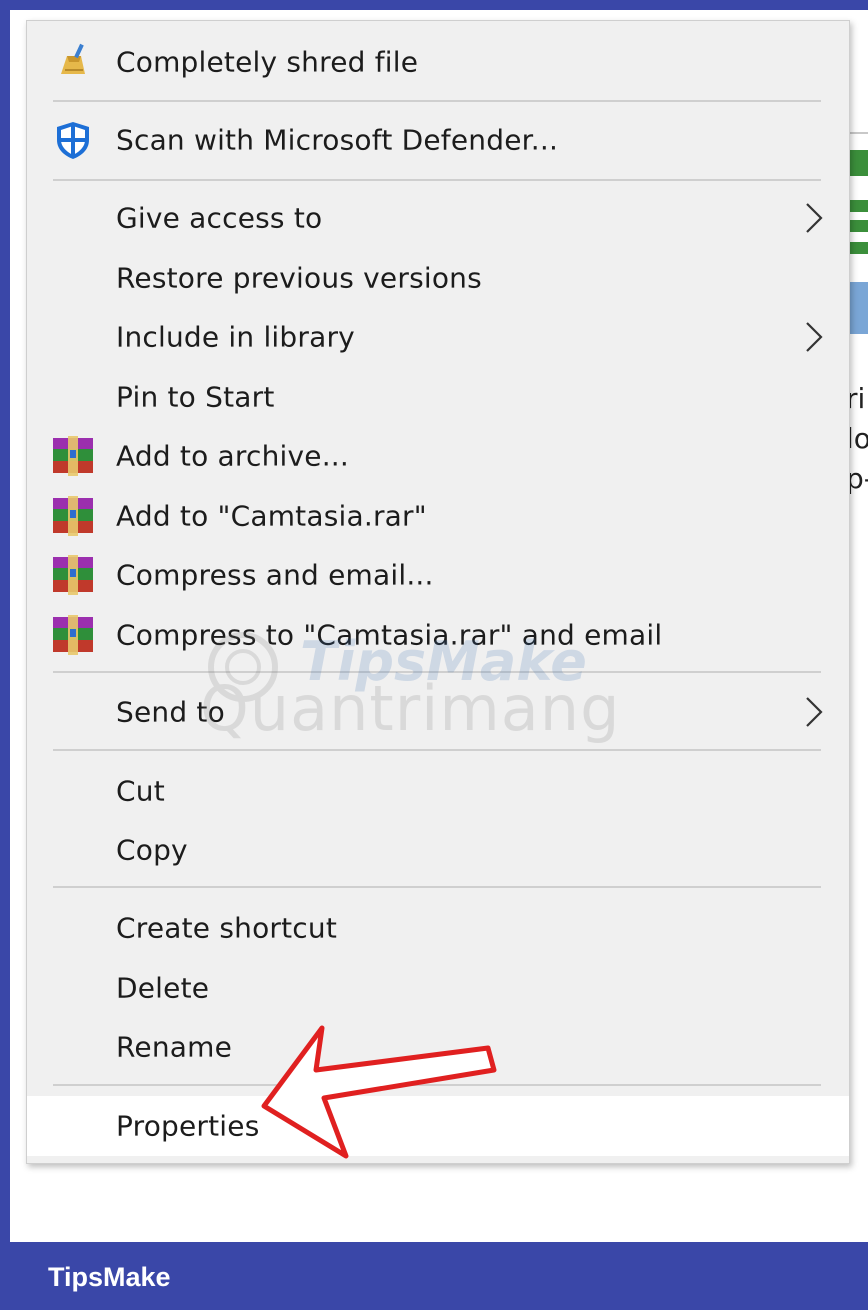  I want to click on menu-item-compress-to-camtasia-rar-and-email: Compress to "Camtasia.rar" and email, so click(438, 635).